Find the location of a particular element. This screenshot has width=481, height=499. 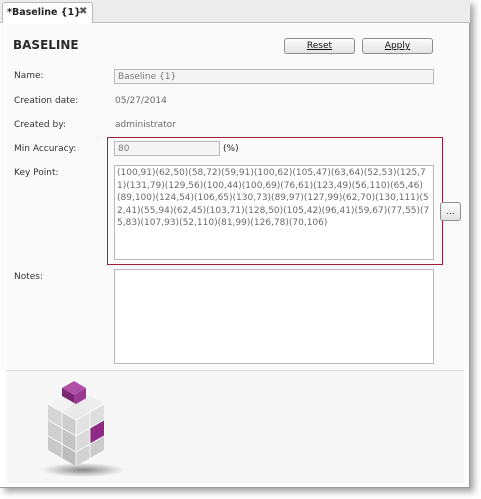

apply-button: Apply is located at coordinates (397, 46).